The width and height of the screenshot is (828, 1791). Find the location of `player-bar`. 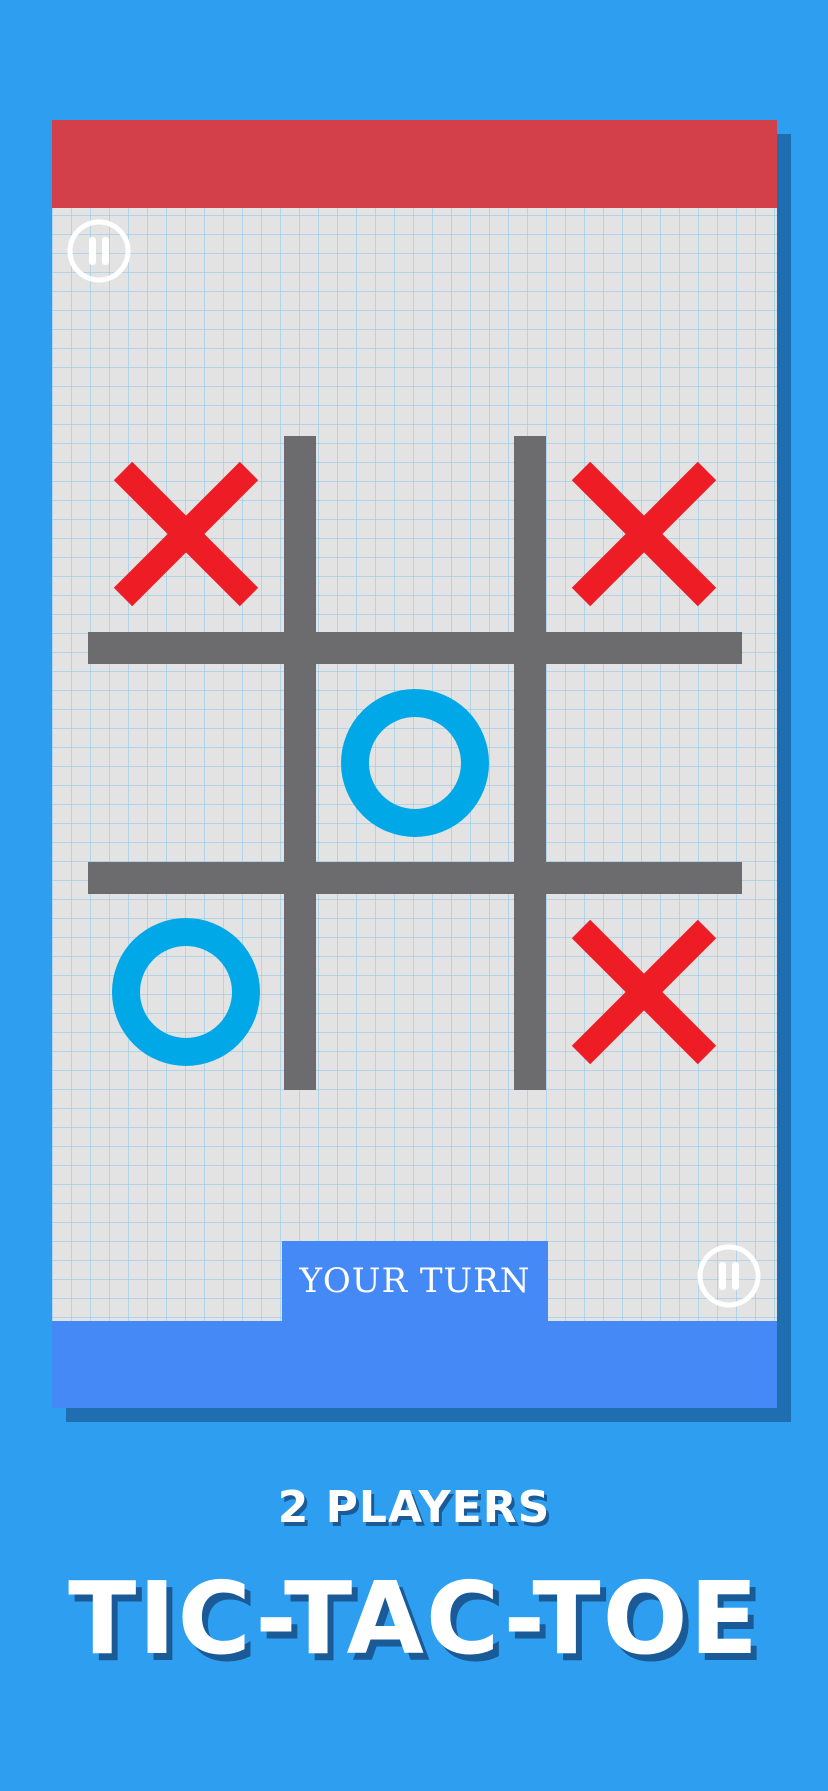

player-bar is located at coordinates (414, 1364).